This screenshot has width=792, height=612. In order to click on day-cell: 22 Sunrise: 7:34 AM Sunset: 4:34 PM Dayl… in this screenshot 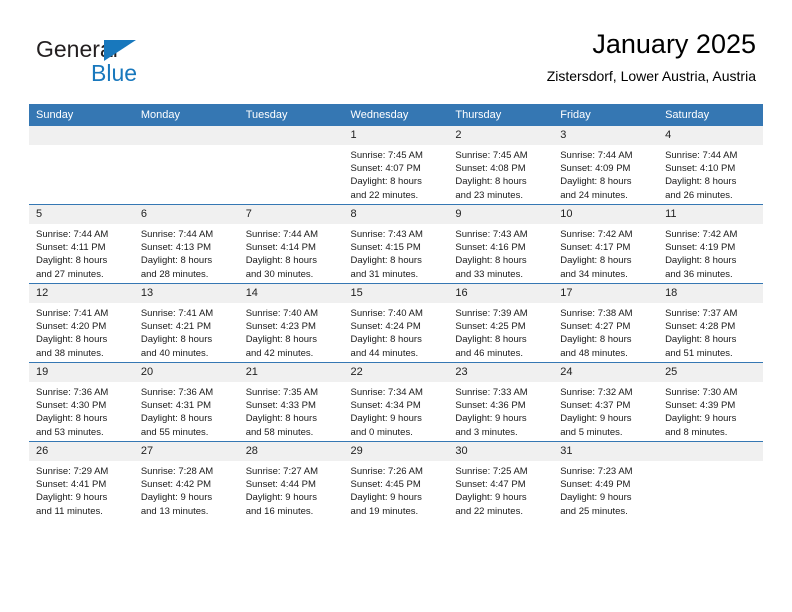, I will do `click(396, 402)`.